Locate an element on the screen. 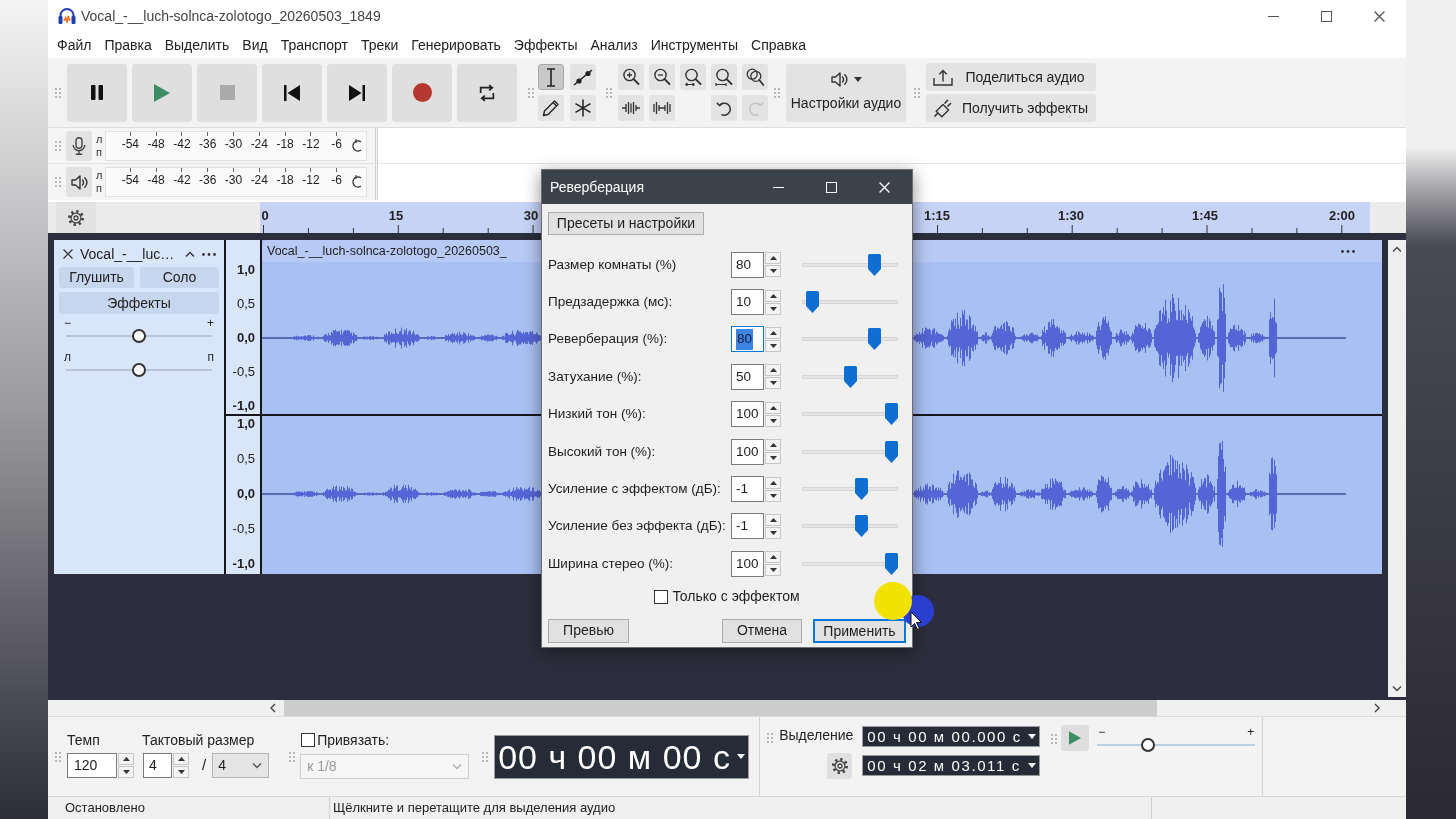 Image resolution: width=1456 pixels, height=819 pixels. slider-max-label: п is located at coordinates (210, 356).